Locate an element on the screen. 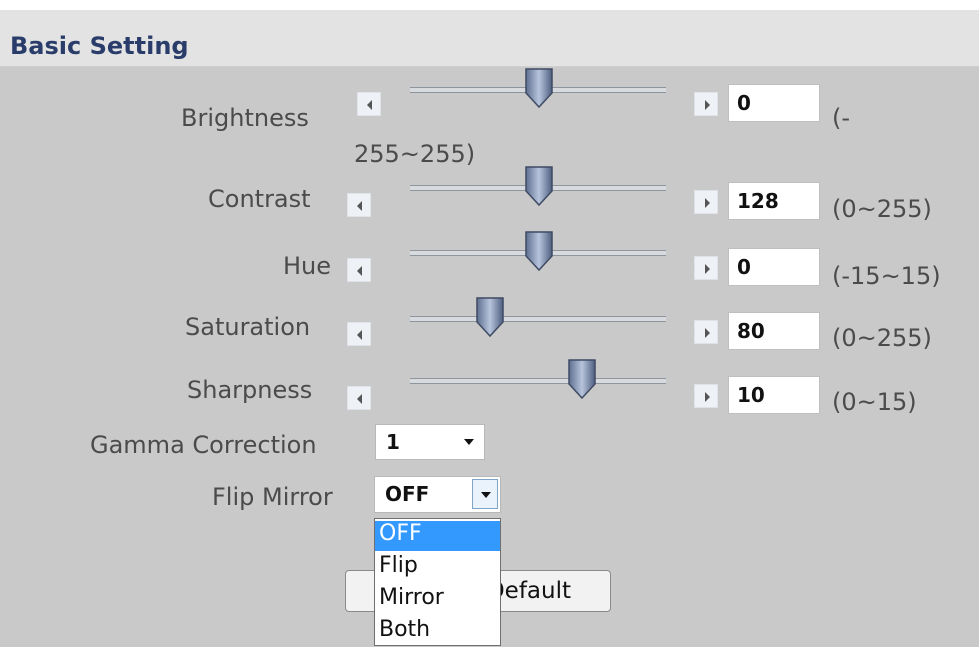  brightness-decrease-button is located at coordinates (369, 104).